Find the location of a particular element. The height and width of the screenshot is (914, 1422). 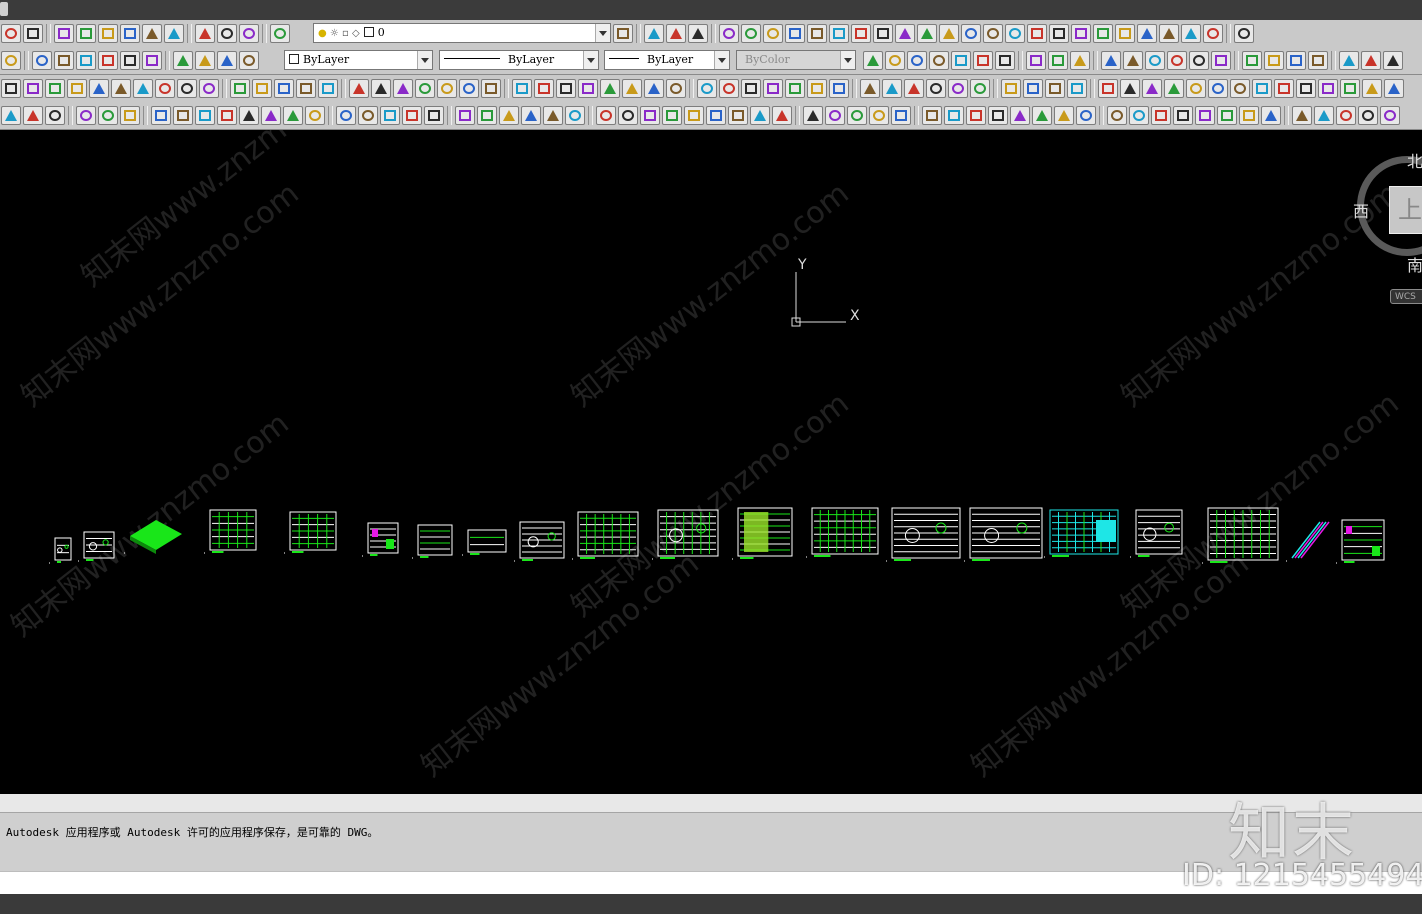

lineweight-combo: ByLayer is located at coordinates (667, 60).